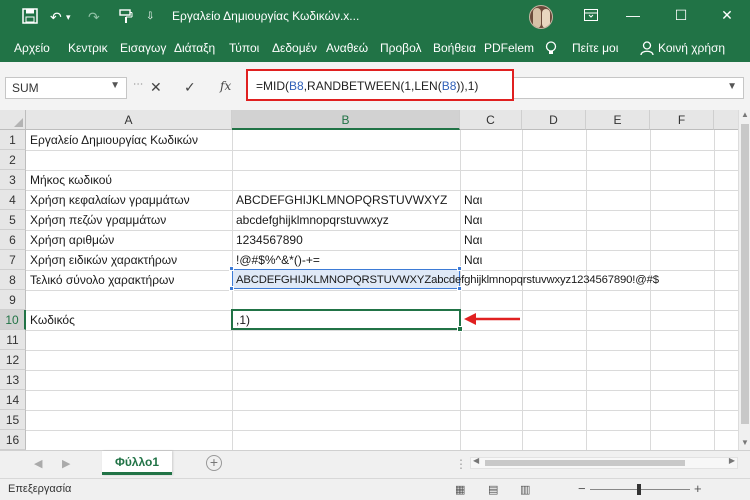 This screenshot has height=500, width=750. Describe the element at coordinates (639, 489) in the screenshot. I see `zoom-slider-knob` at that location.